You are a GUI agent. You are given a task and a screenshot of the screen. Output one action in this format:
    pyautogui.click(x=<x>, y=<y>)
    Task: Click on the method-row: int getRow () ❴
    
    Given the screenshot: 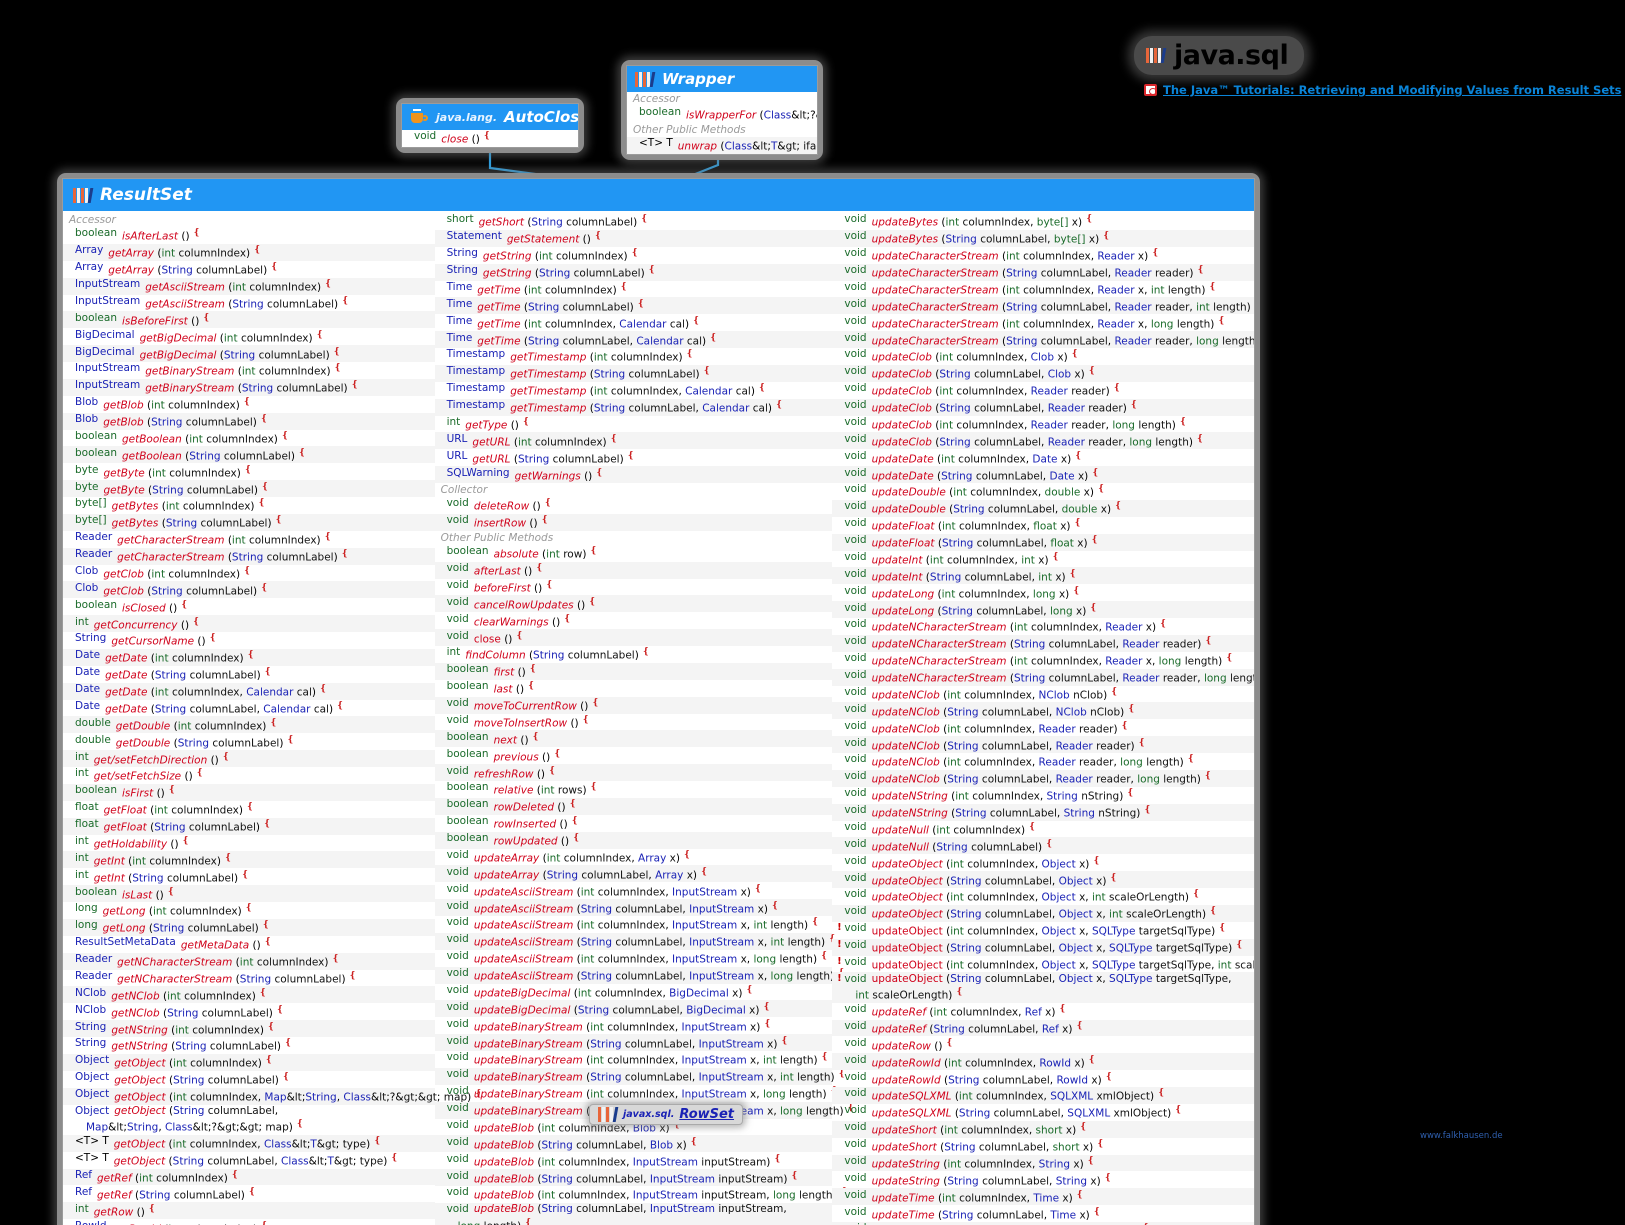 What is the action you would take?
    pyautogui.click(x=249, y=1211)
    